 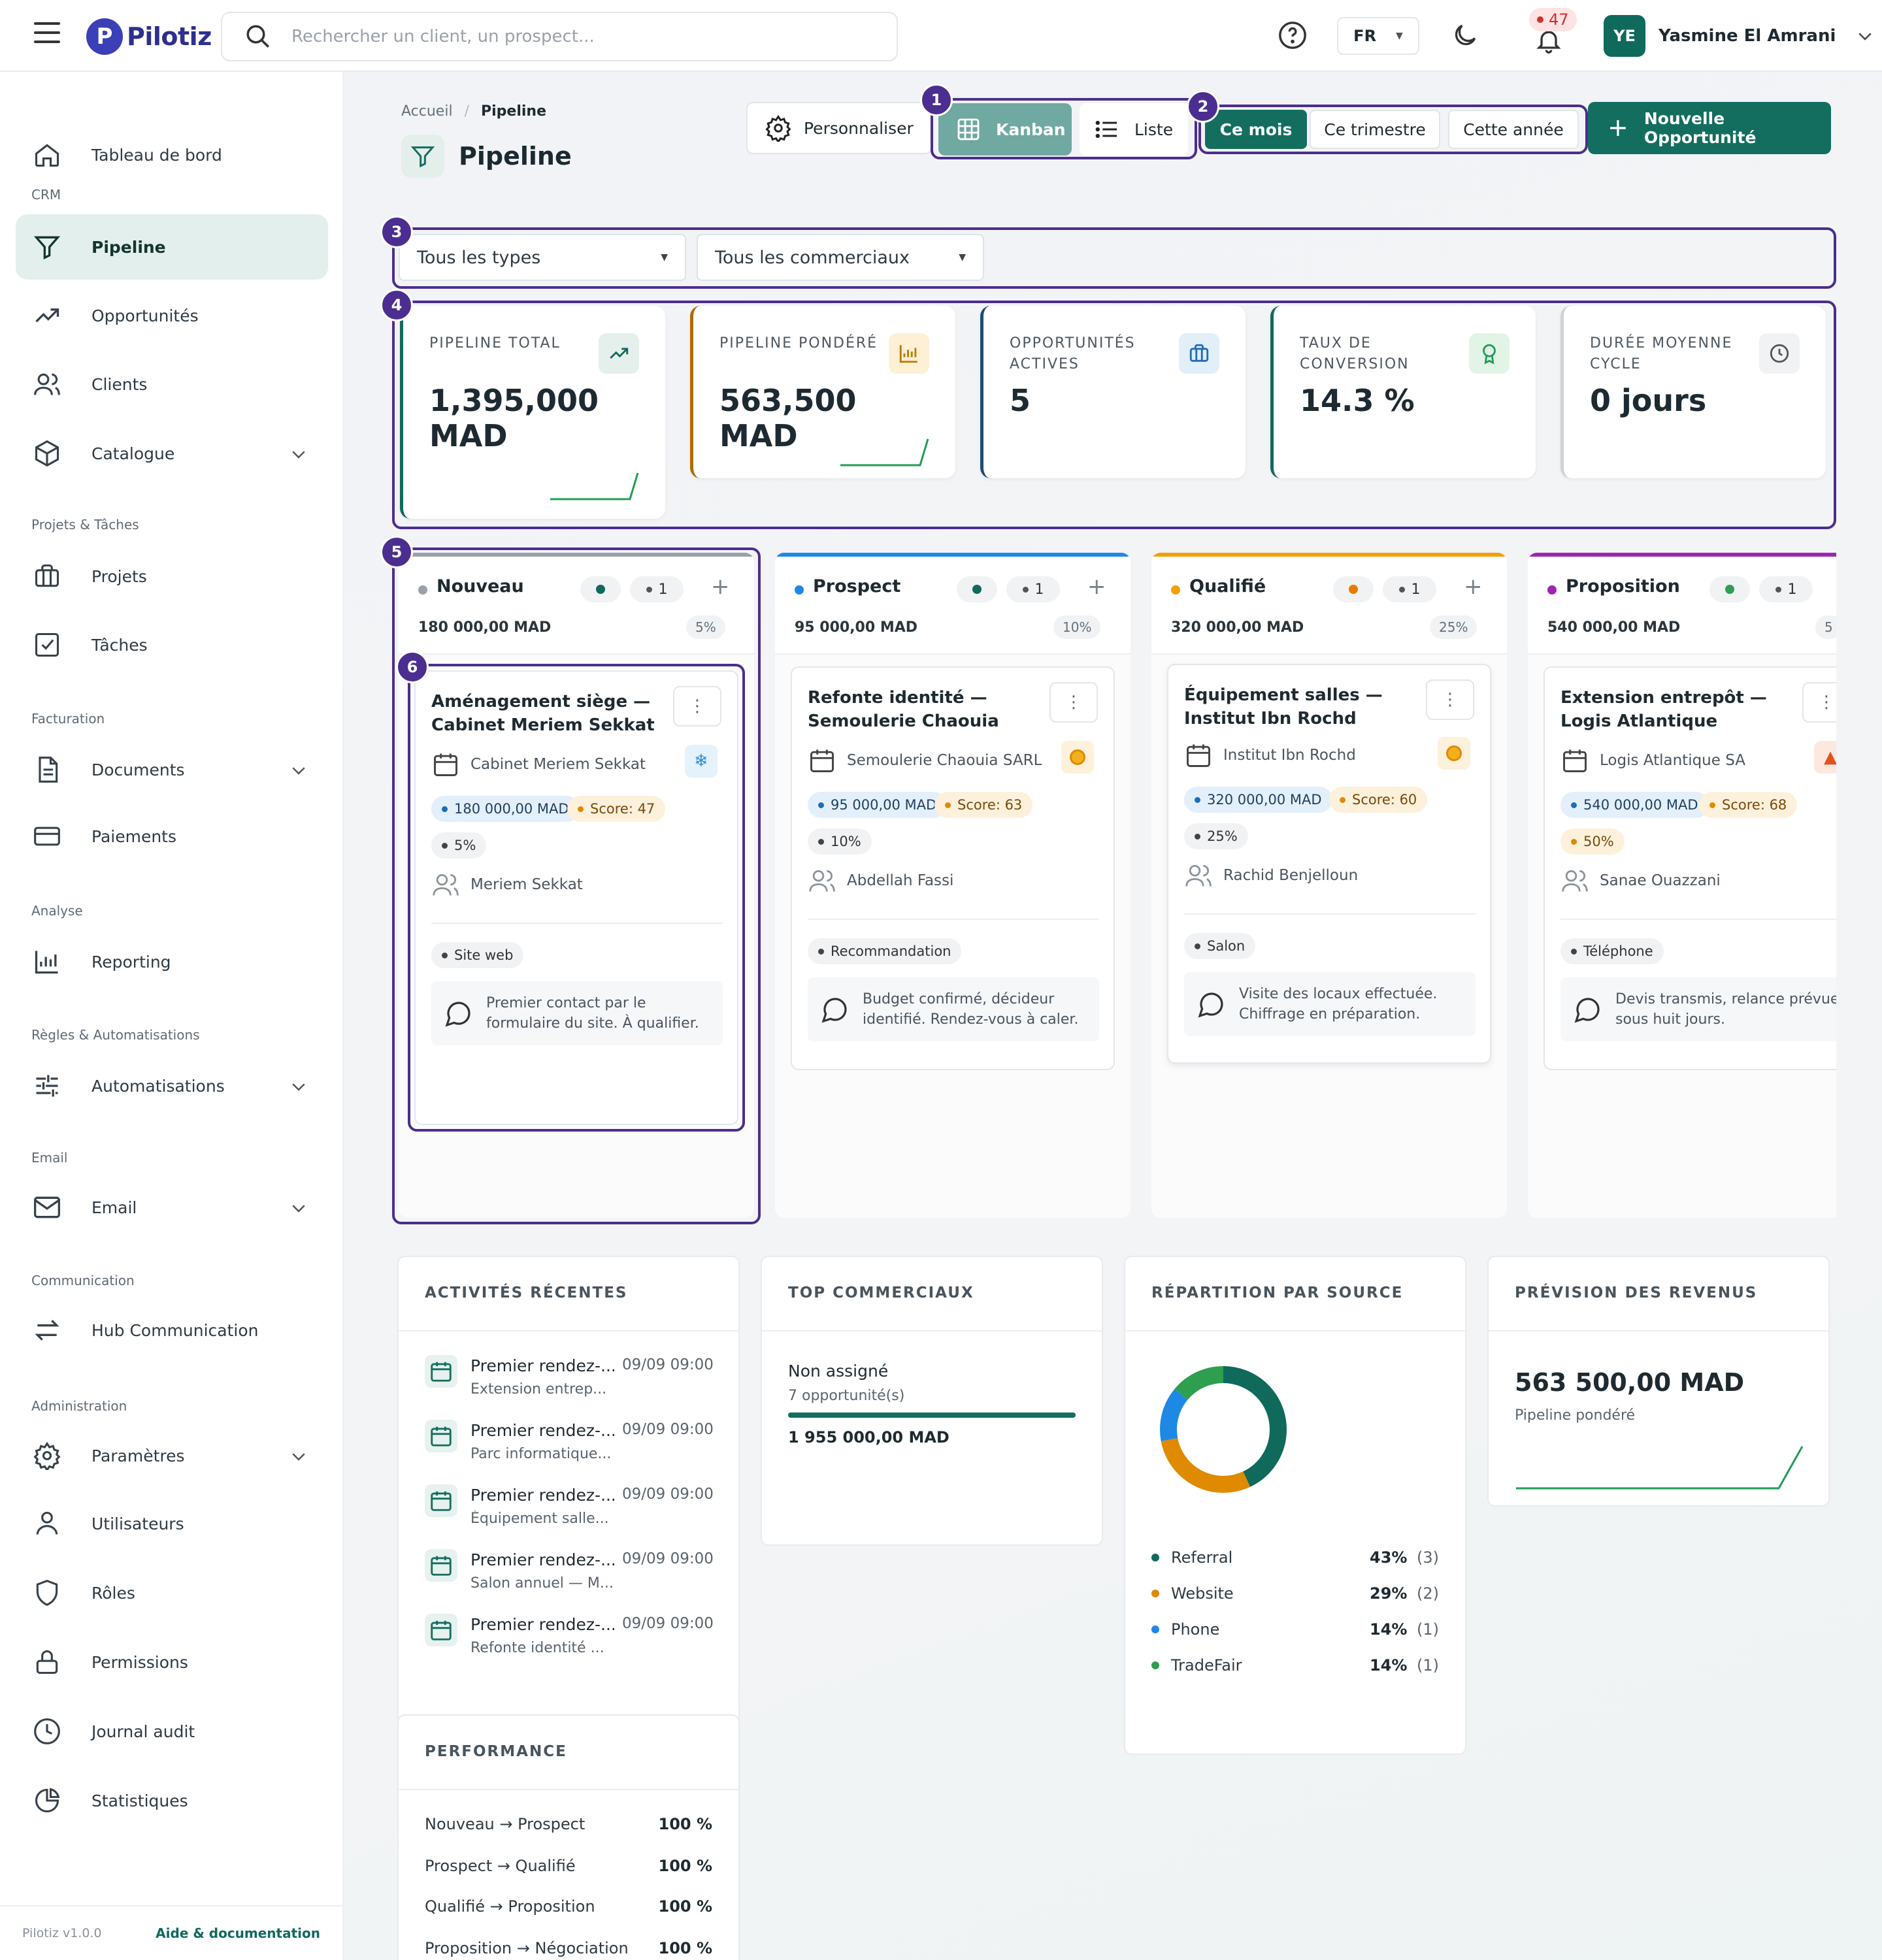 I want to click on type-filter-value: Tous les types, so click(x=479, y=257).